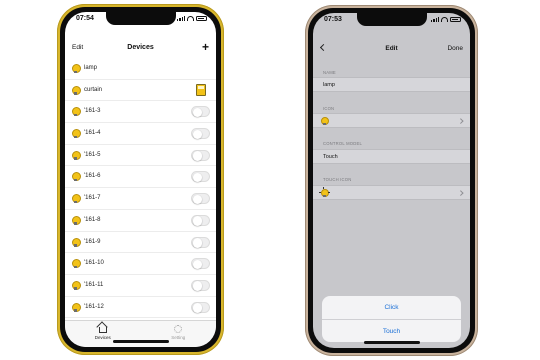 The height and width of the screenshot is (360, 540). Describe the element at coordinates (140, 221) in the screenshot. I see `device-row: '161-8` at that location.